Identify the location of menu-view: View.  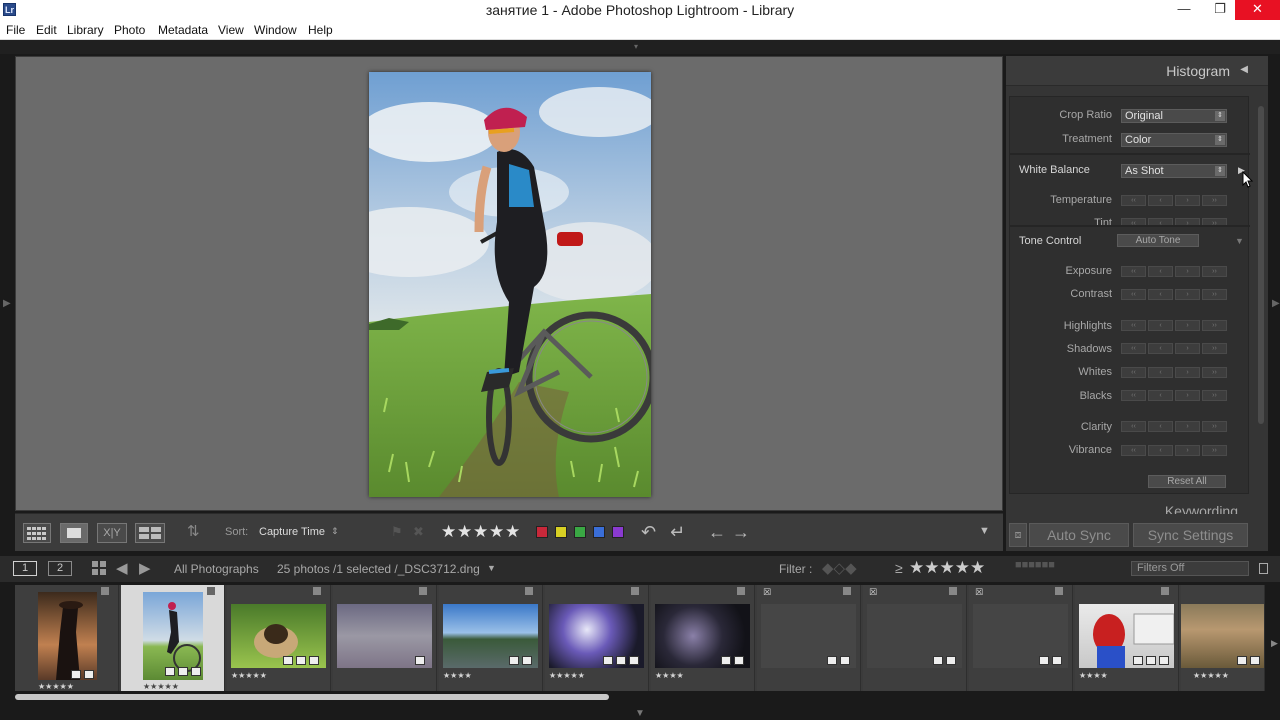
(231, 30).